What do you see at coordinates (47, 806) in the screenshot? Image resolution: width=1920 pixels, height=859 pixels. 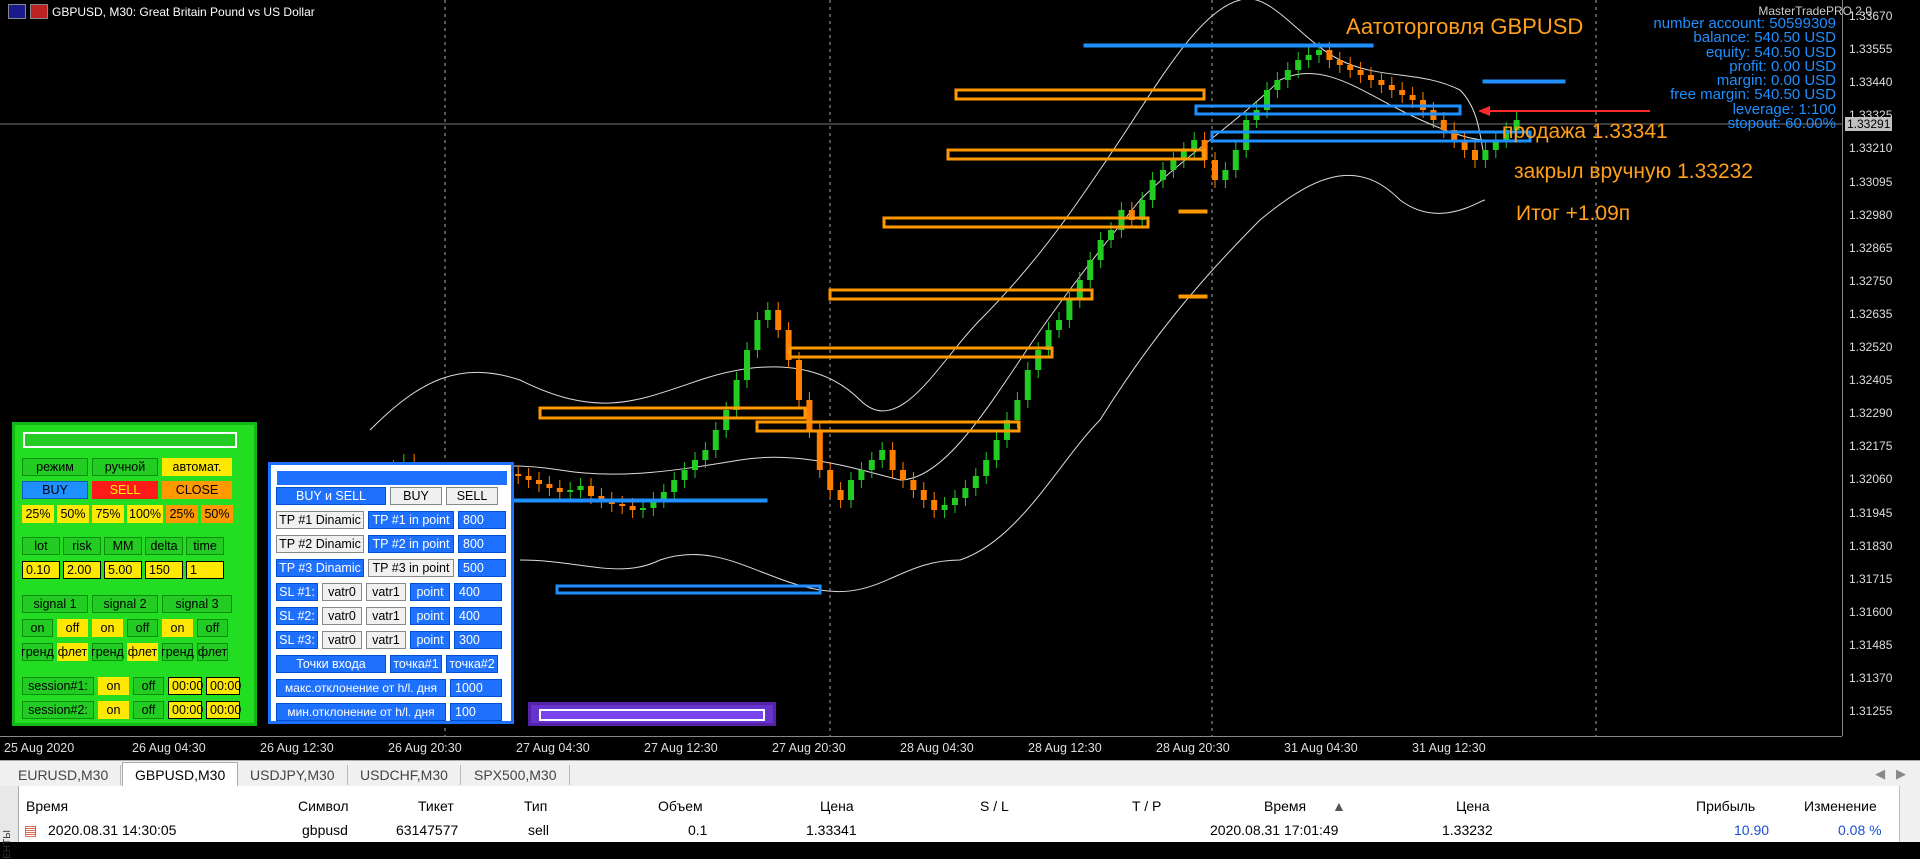 I see `col-open-time: Время` at bounding box center [47, 806].